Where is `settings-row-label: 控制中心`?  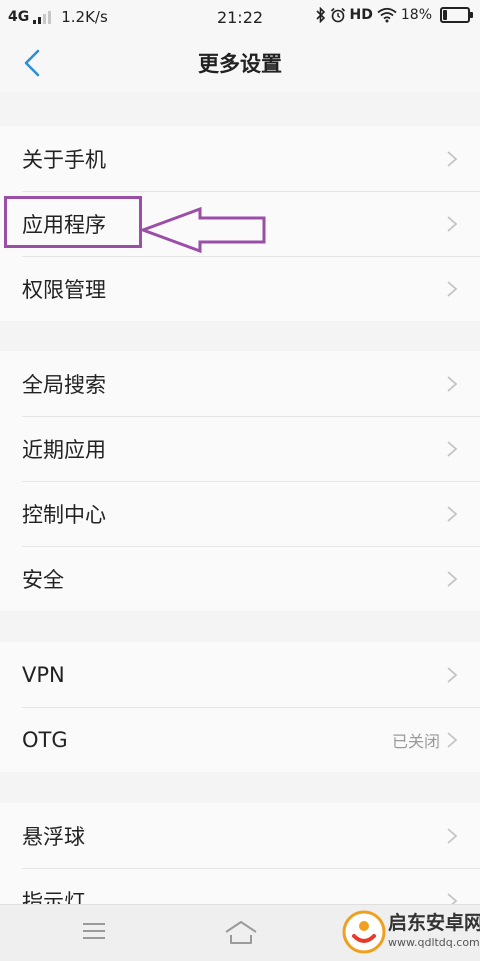
settings-row-label: 控制中心 is located at coordinates (64, 514).